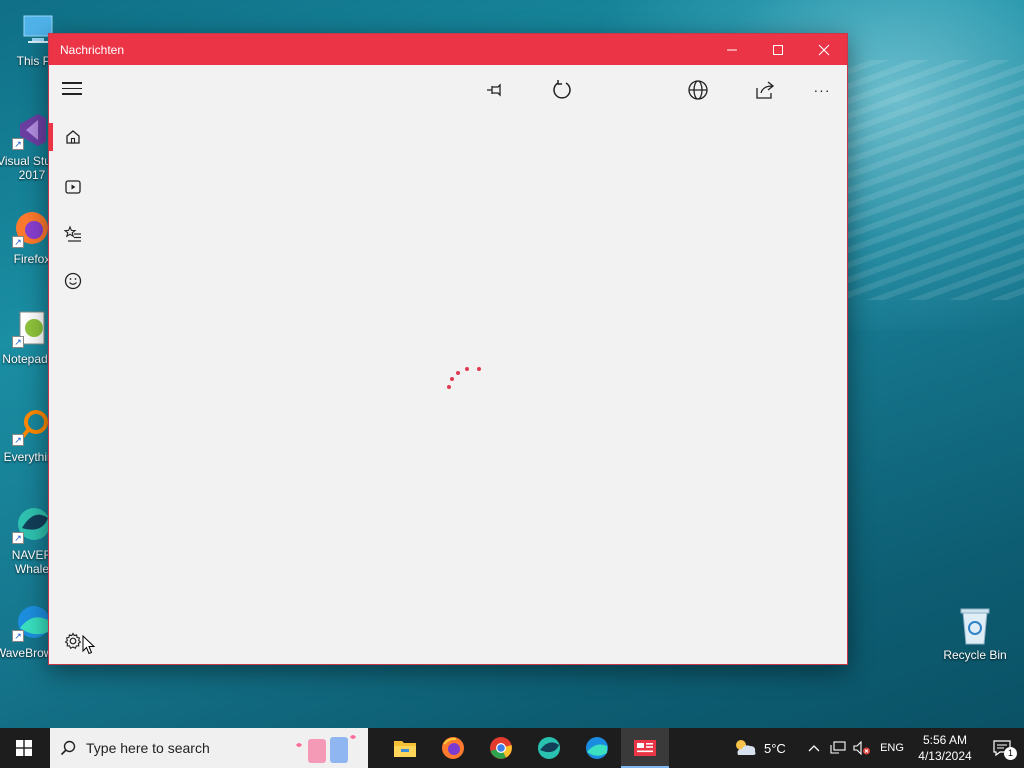 The height and width of the screenshot is (768, 1024). I want to click on nav-item-video, so click(73, 187).